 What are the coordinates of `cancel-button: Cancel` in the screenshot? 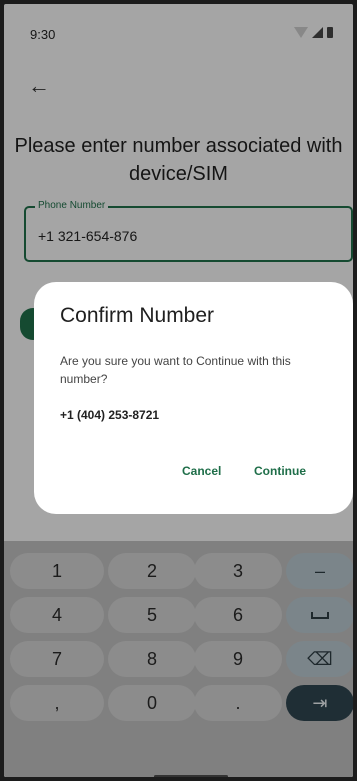 It's located at (201, 471).